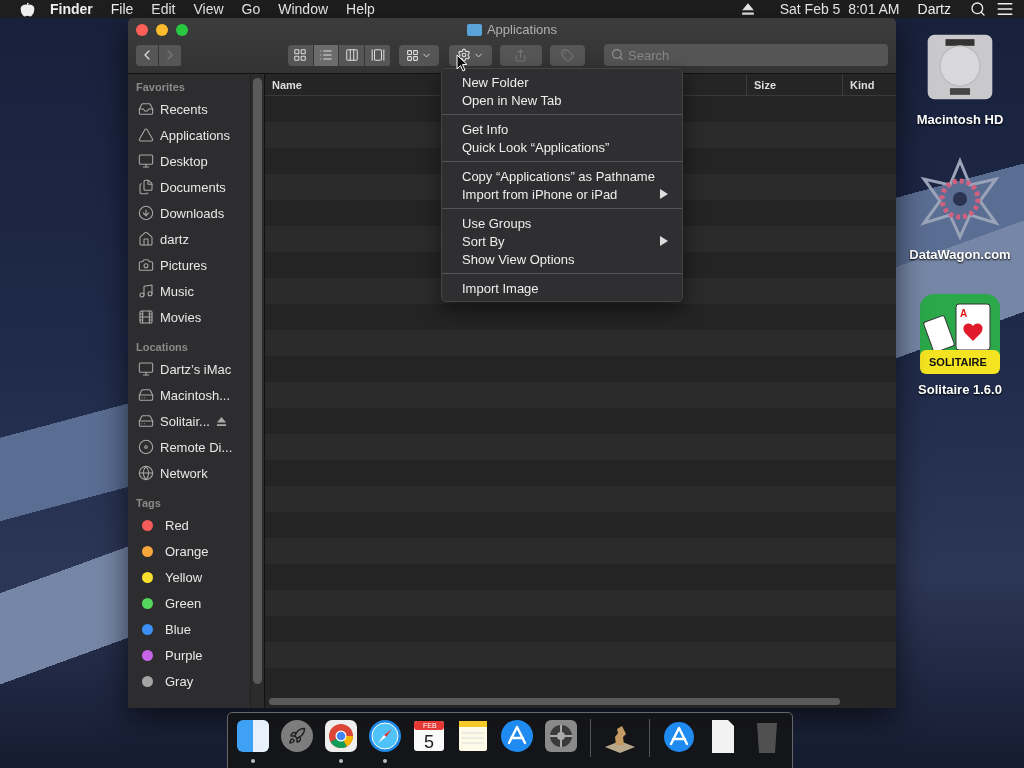 The width and height of the screenshot is (1024, 768). I want to click on browser-icon, so click(341, 736).